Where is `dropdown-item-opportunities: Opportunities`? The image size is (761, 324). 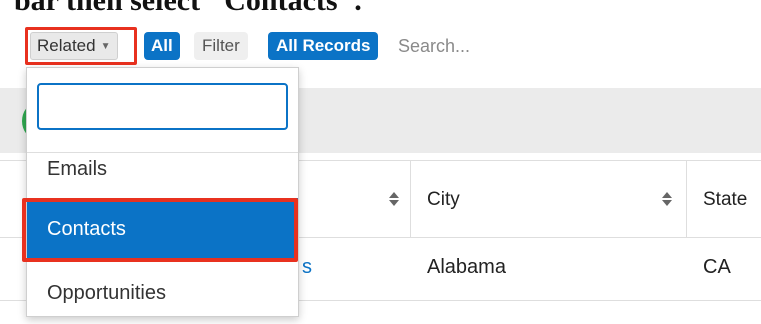
dropdown-item-opportunities: Opportunities is located at coordinates (162, 293).